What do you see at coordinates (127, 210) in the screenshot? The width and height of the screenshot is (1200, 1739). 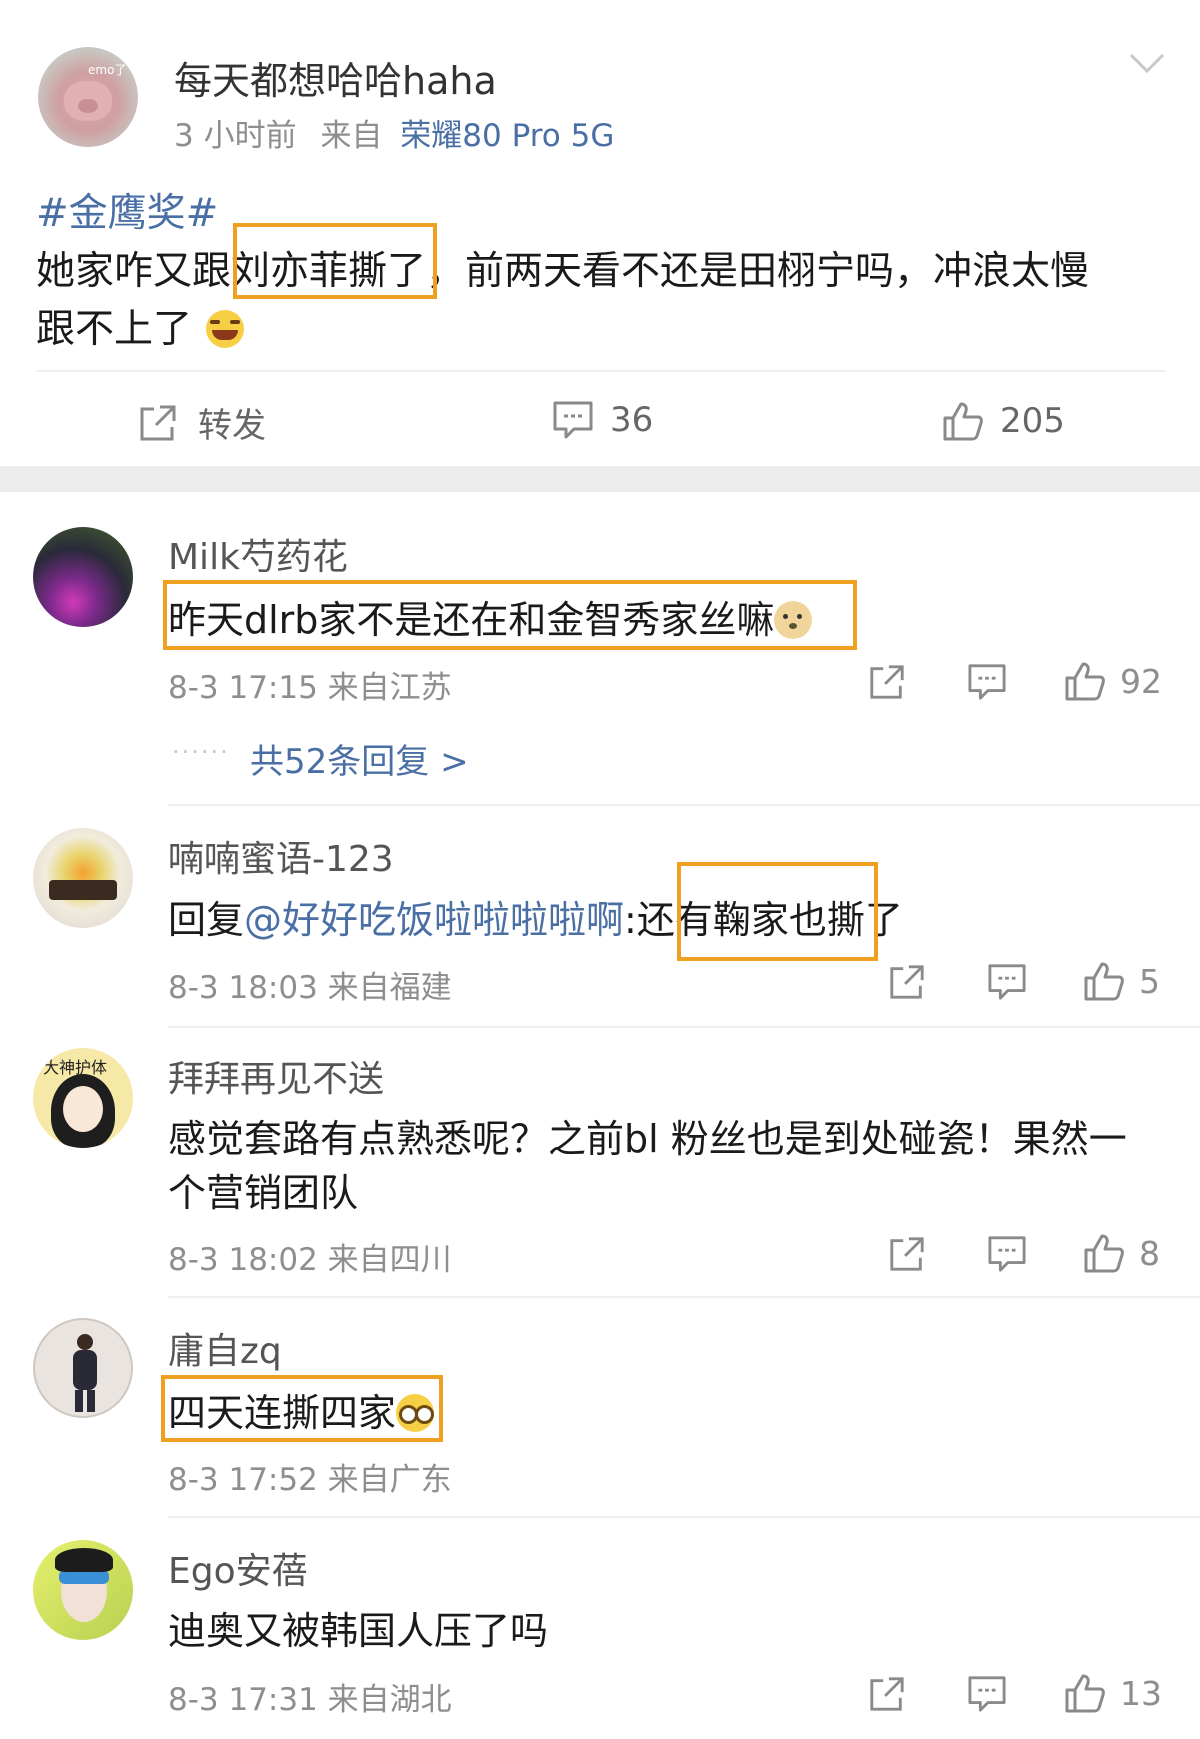 I see `post-hashtag: #金鹰奖#` at bounding box center [127, 210].